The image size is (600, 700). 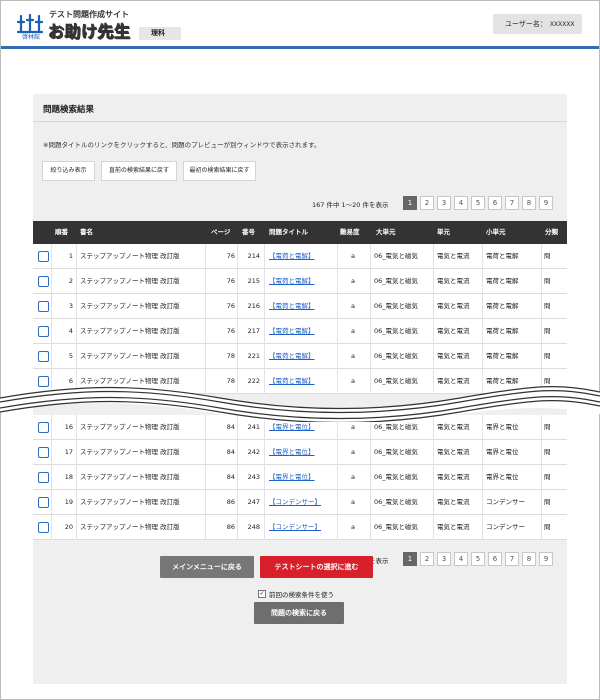 What do you see at coordinates (299, 613) in the screenshot?
I see `back-to-search-button: 問題の検索に戻る` at bounding box center [299, 613].